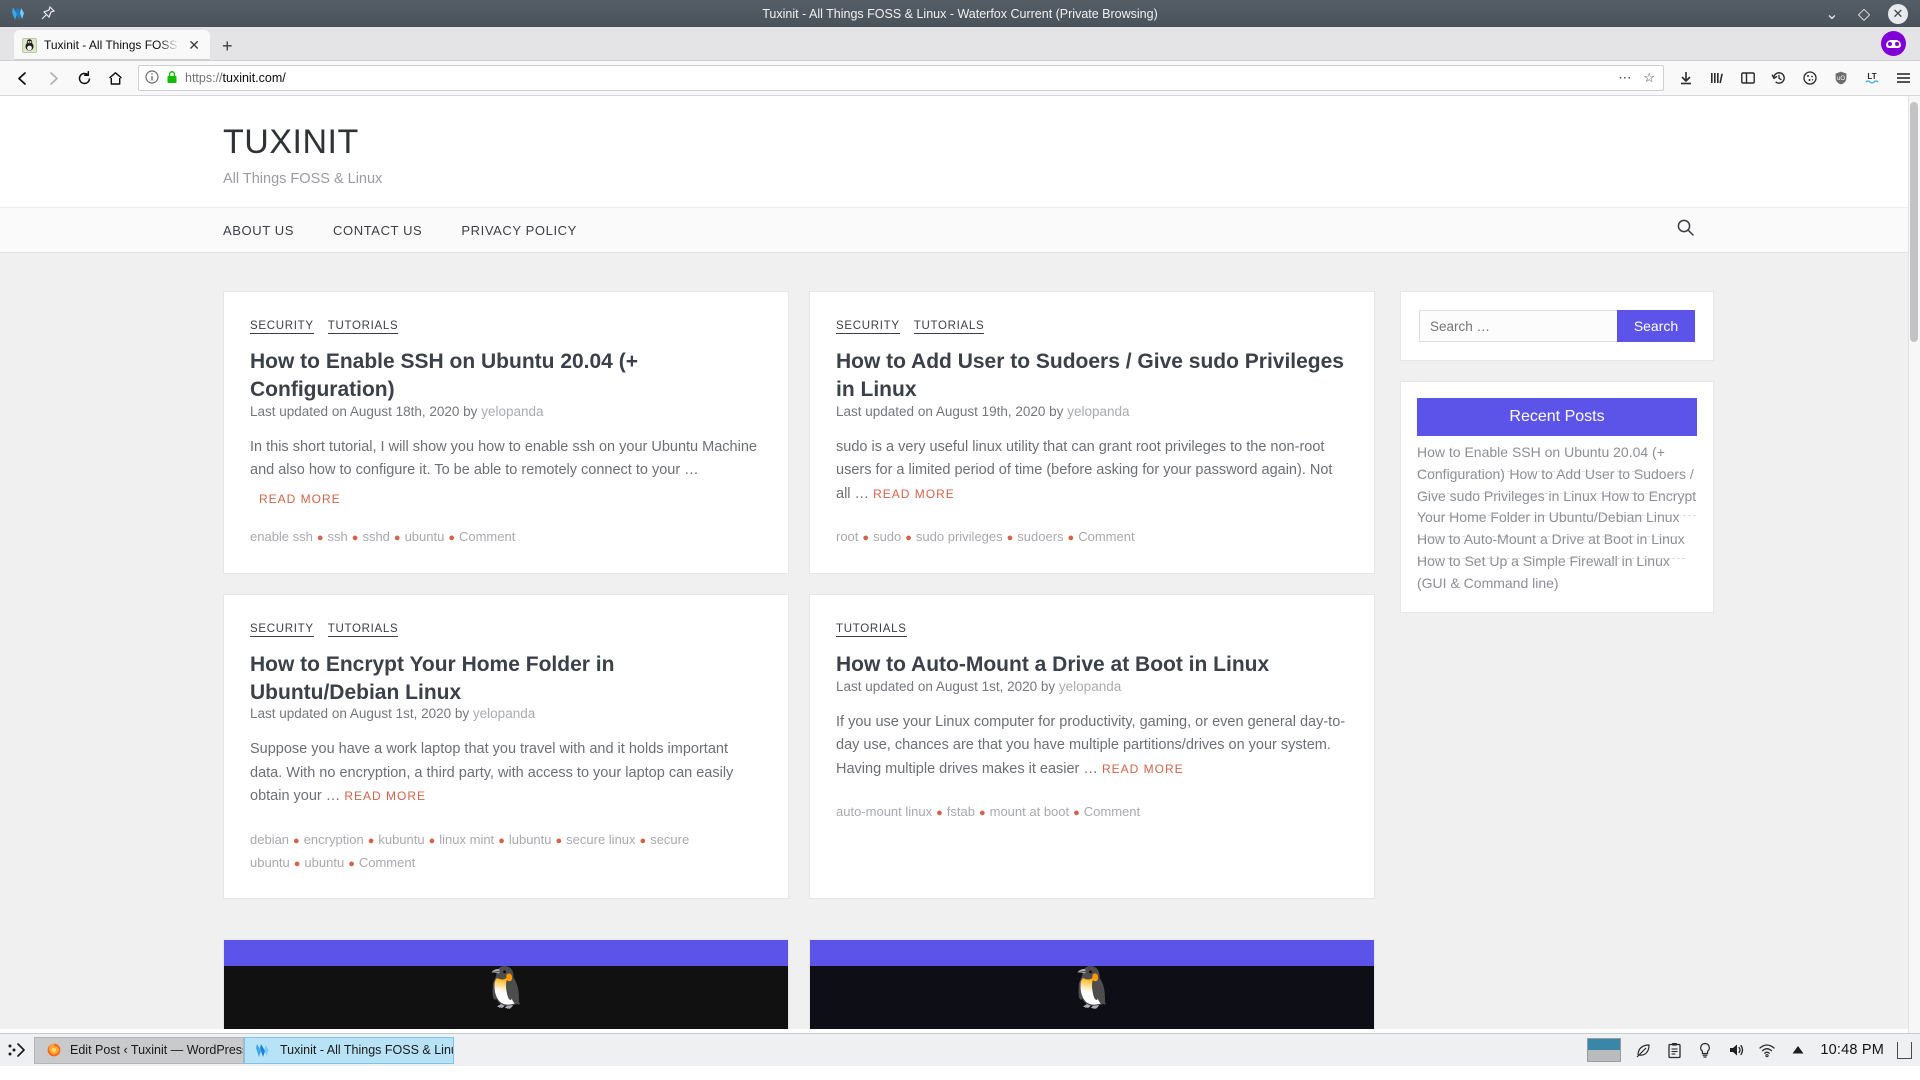 The height and width of the screenshot is (1080, 1920). What do you see at coordinates (1736, 1050) in the screenshot?
I see `volume-icon` at bounding box center [1736, 1050].